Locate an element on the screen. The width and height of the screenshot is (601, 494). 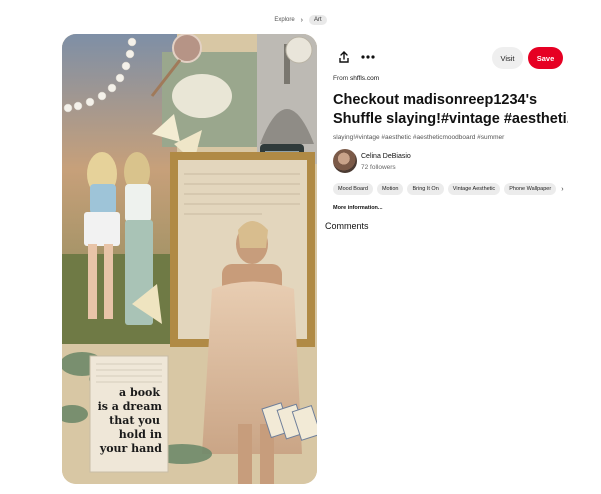
collage-text-3: that you is located at coordinates (134, 420).